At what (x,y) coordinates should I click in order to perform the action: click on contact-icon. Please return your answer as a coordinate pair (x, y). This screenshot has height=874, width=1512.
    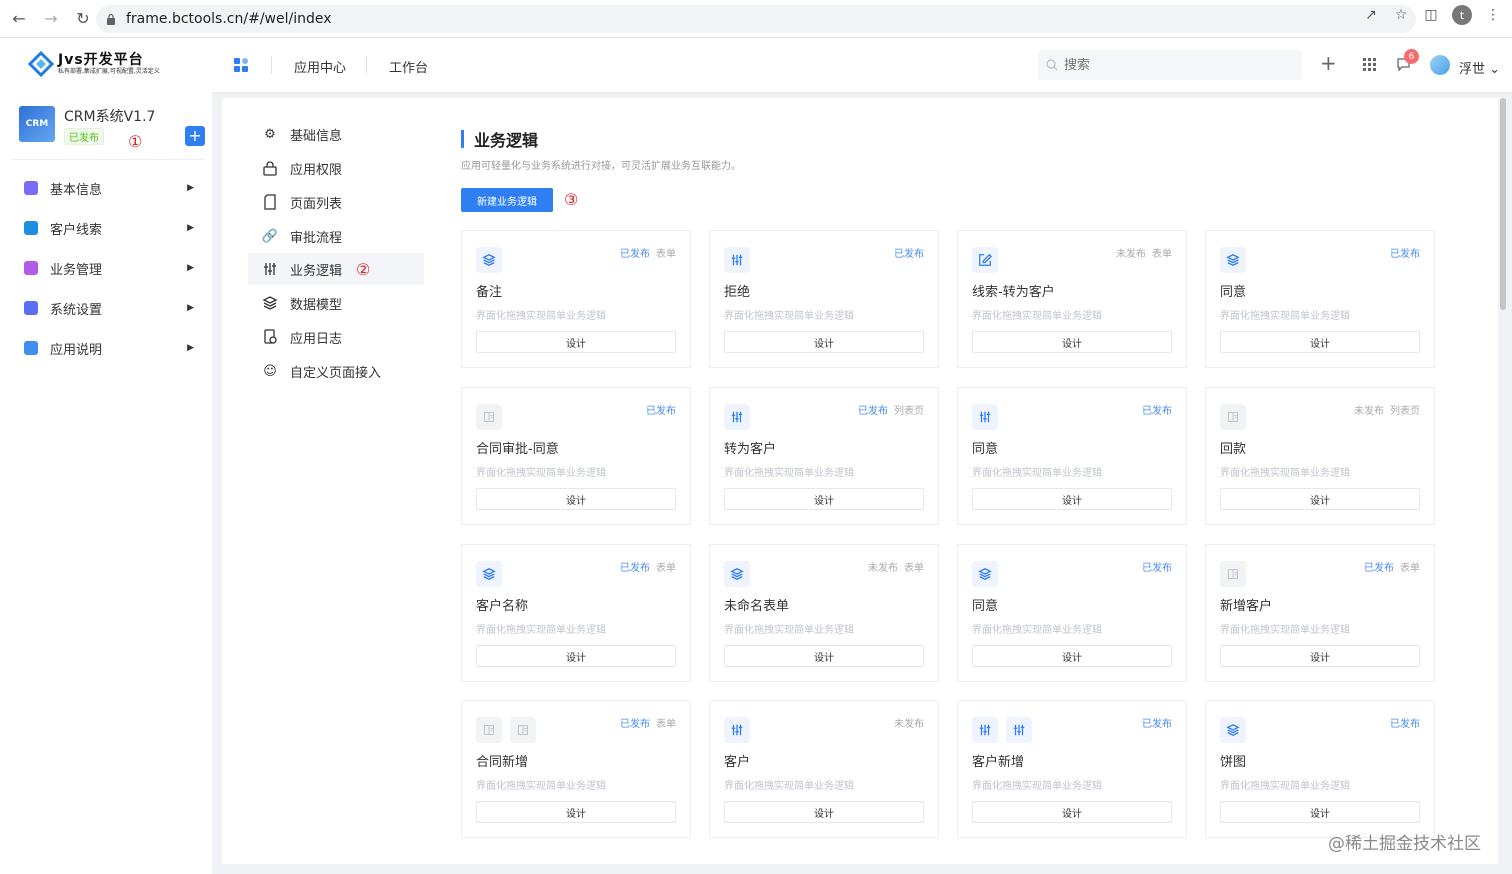
    Looking at the image, I should click on (31, 228).